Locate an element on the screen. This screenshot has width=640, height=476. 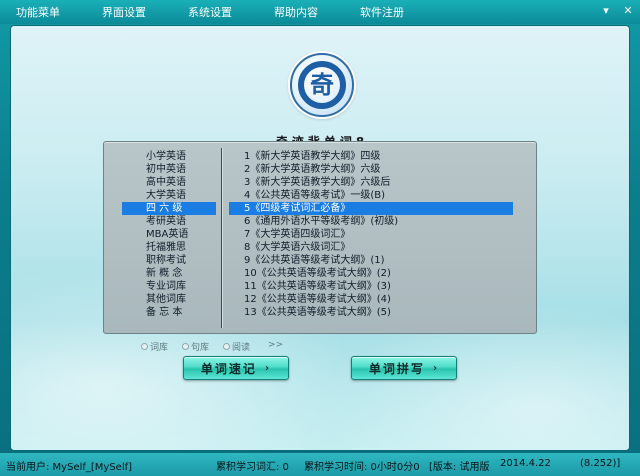
radio-reading: 阅读 is located at coordinates (236, 346).